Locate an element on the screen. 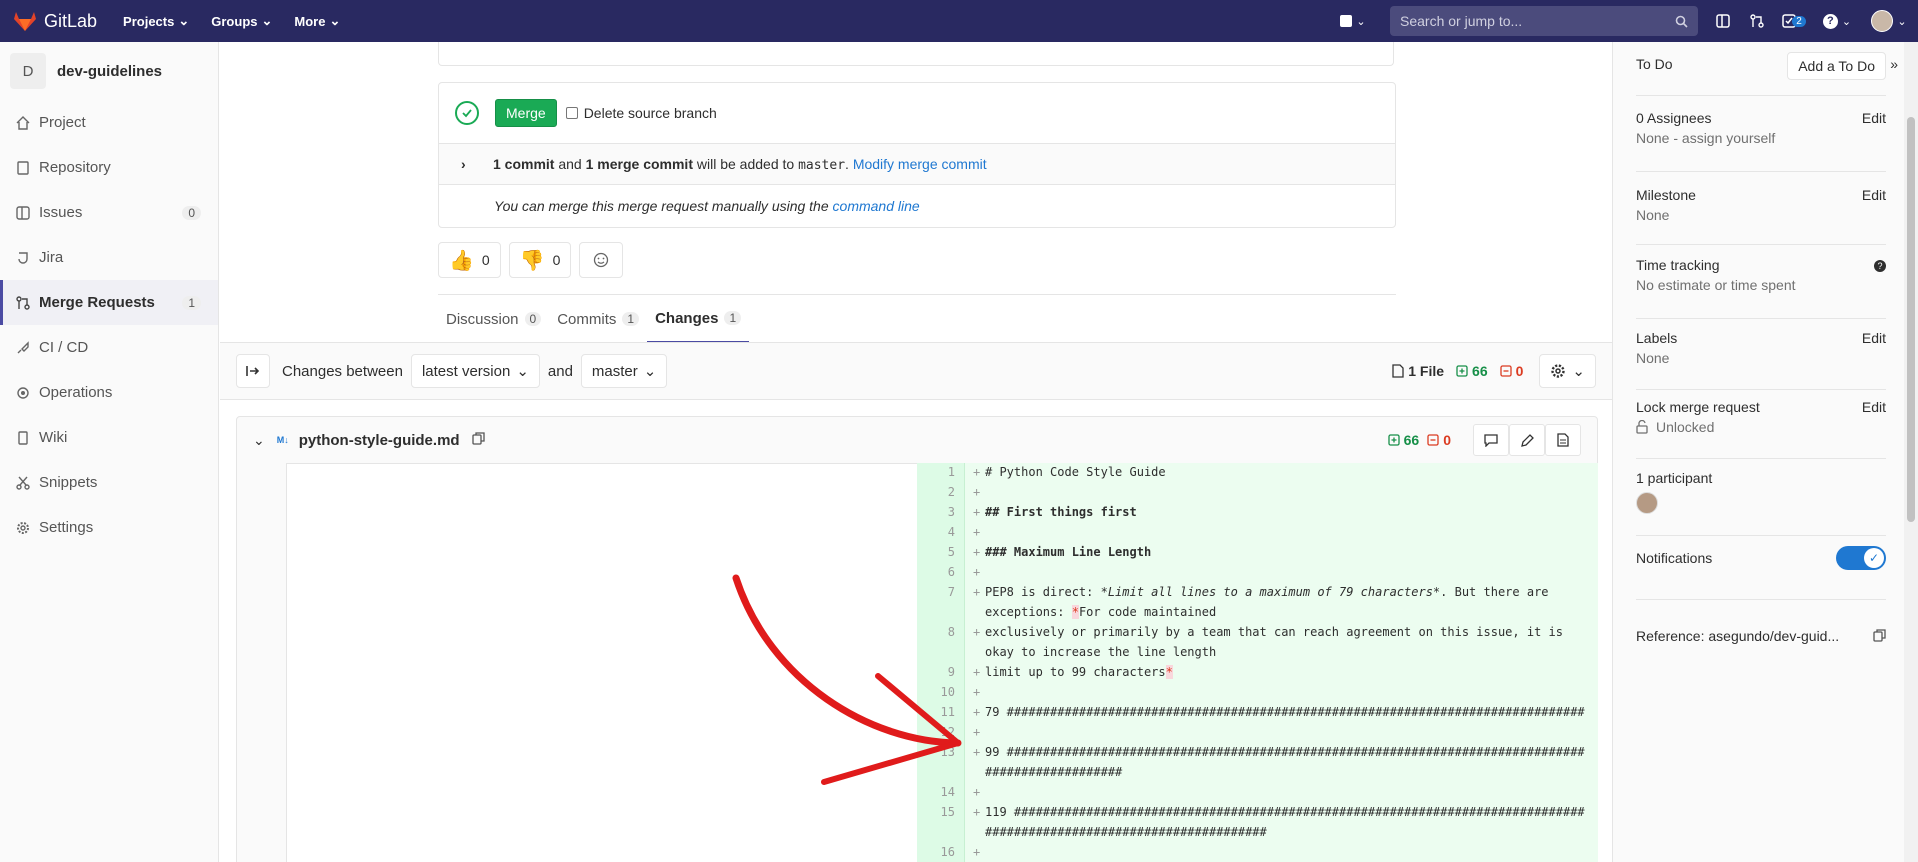 The width and height of the screenshot is (1918, 862). sidebar-item-snippets: Snippets is located at coordinates (109, 482).